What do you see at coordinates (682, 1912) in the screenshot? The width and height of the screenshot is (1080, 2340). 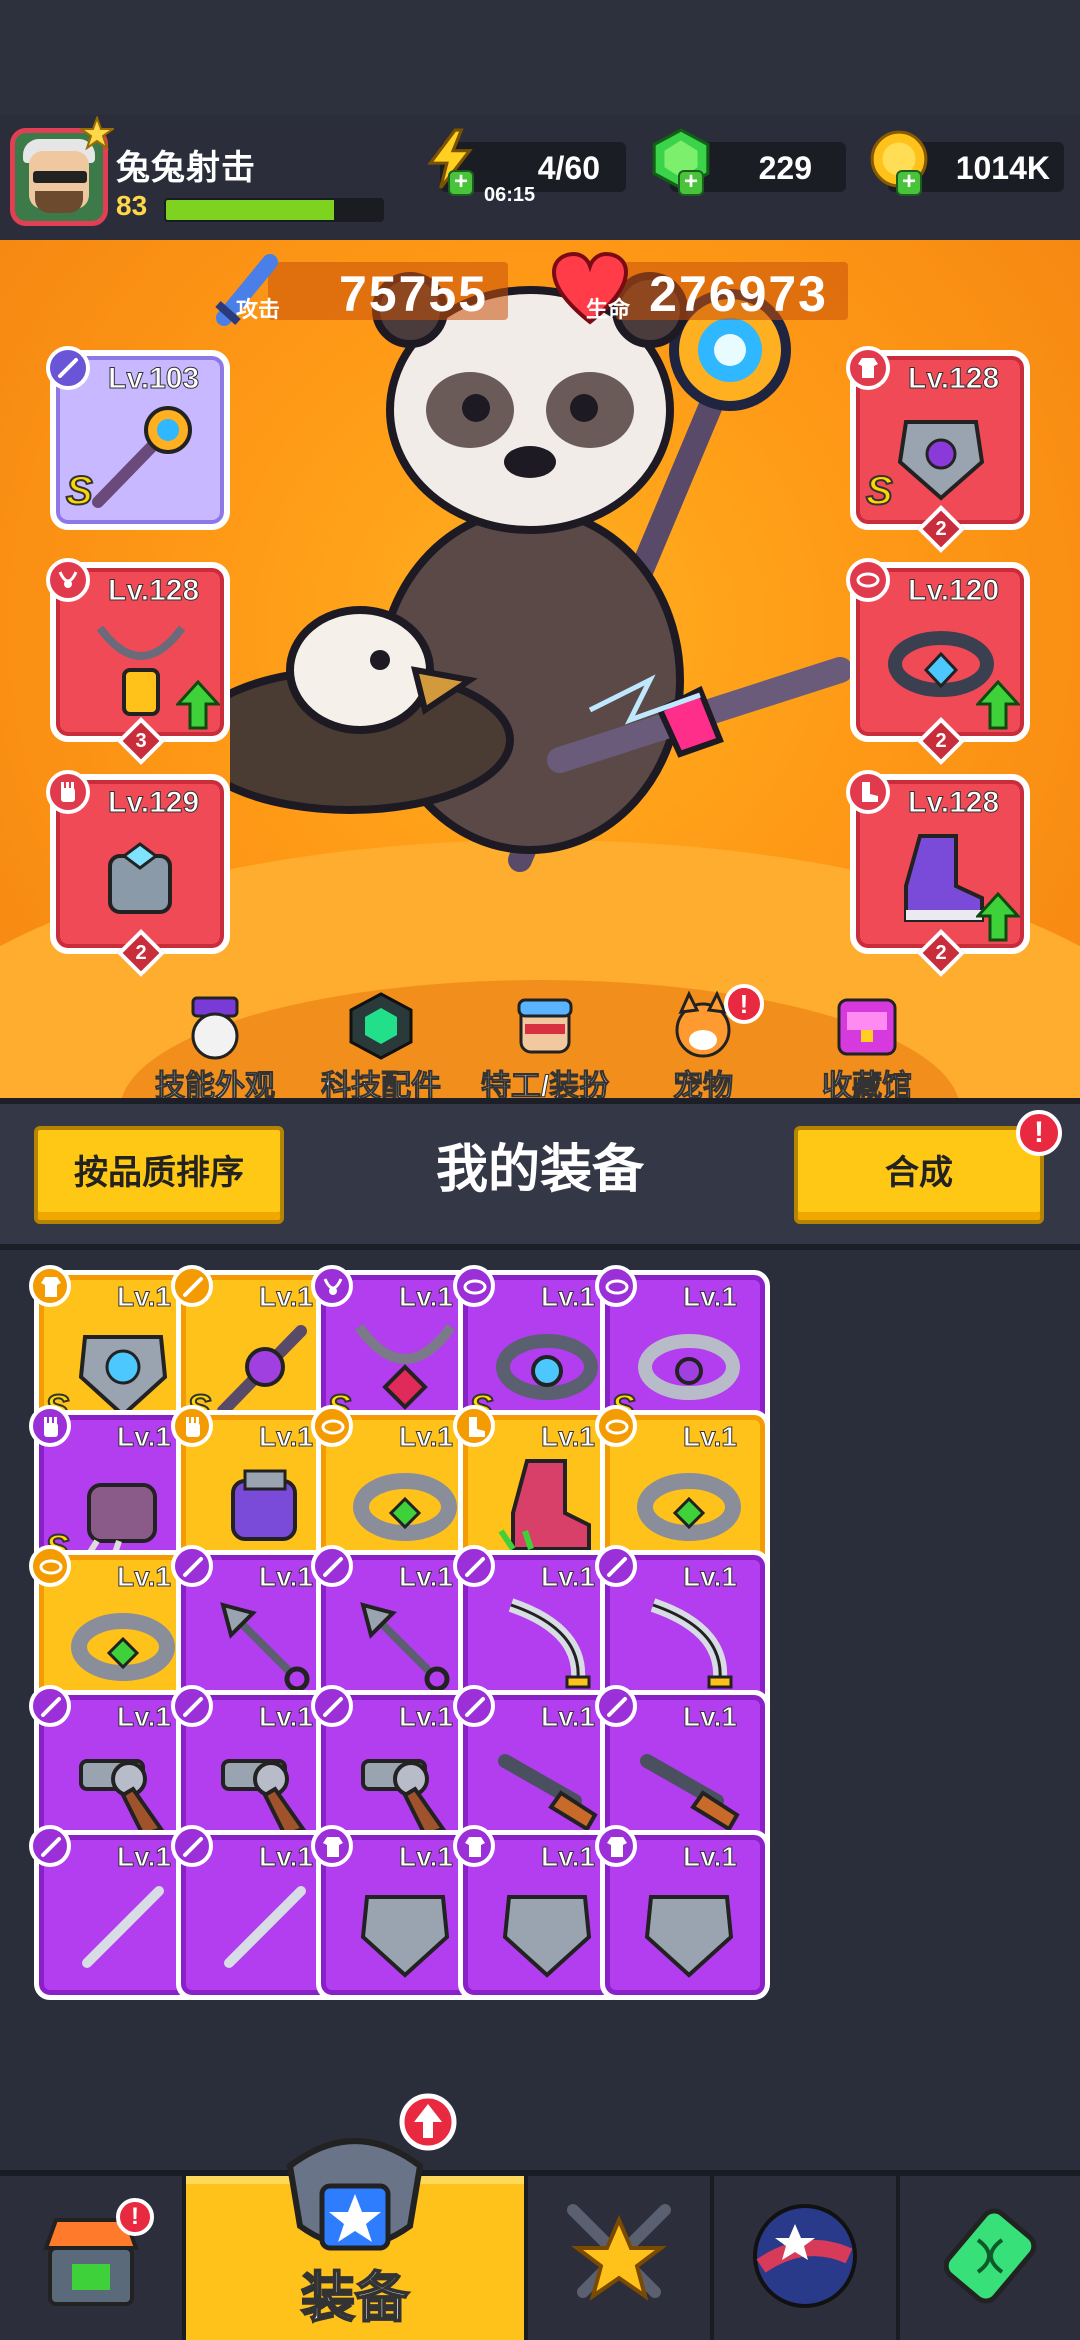 I see `inventory-item: Lv.1` at bounding box center [682, 1912].